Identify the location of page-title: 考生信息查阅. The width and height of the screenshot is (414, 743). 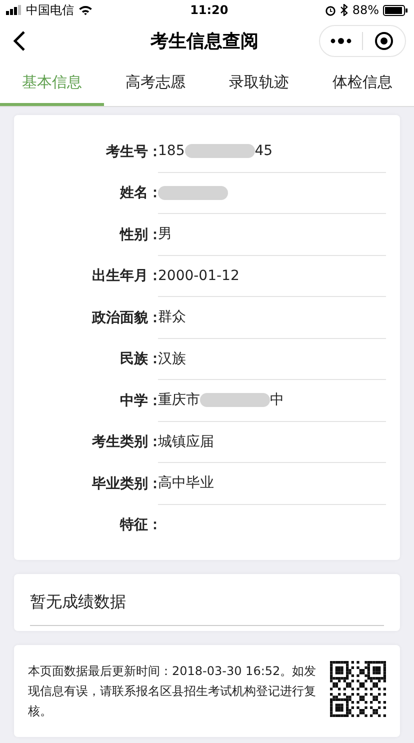
(204, 41).